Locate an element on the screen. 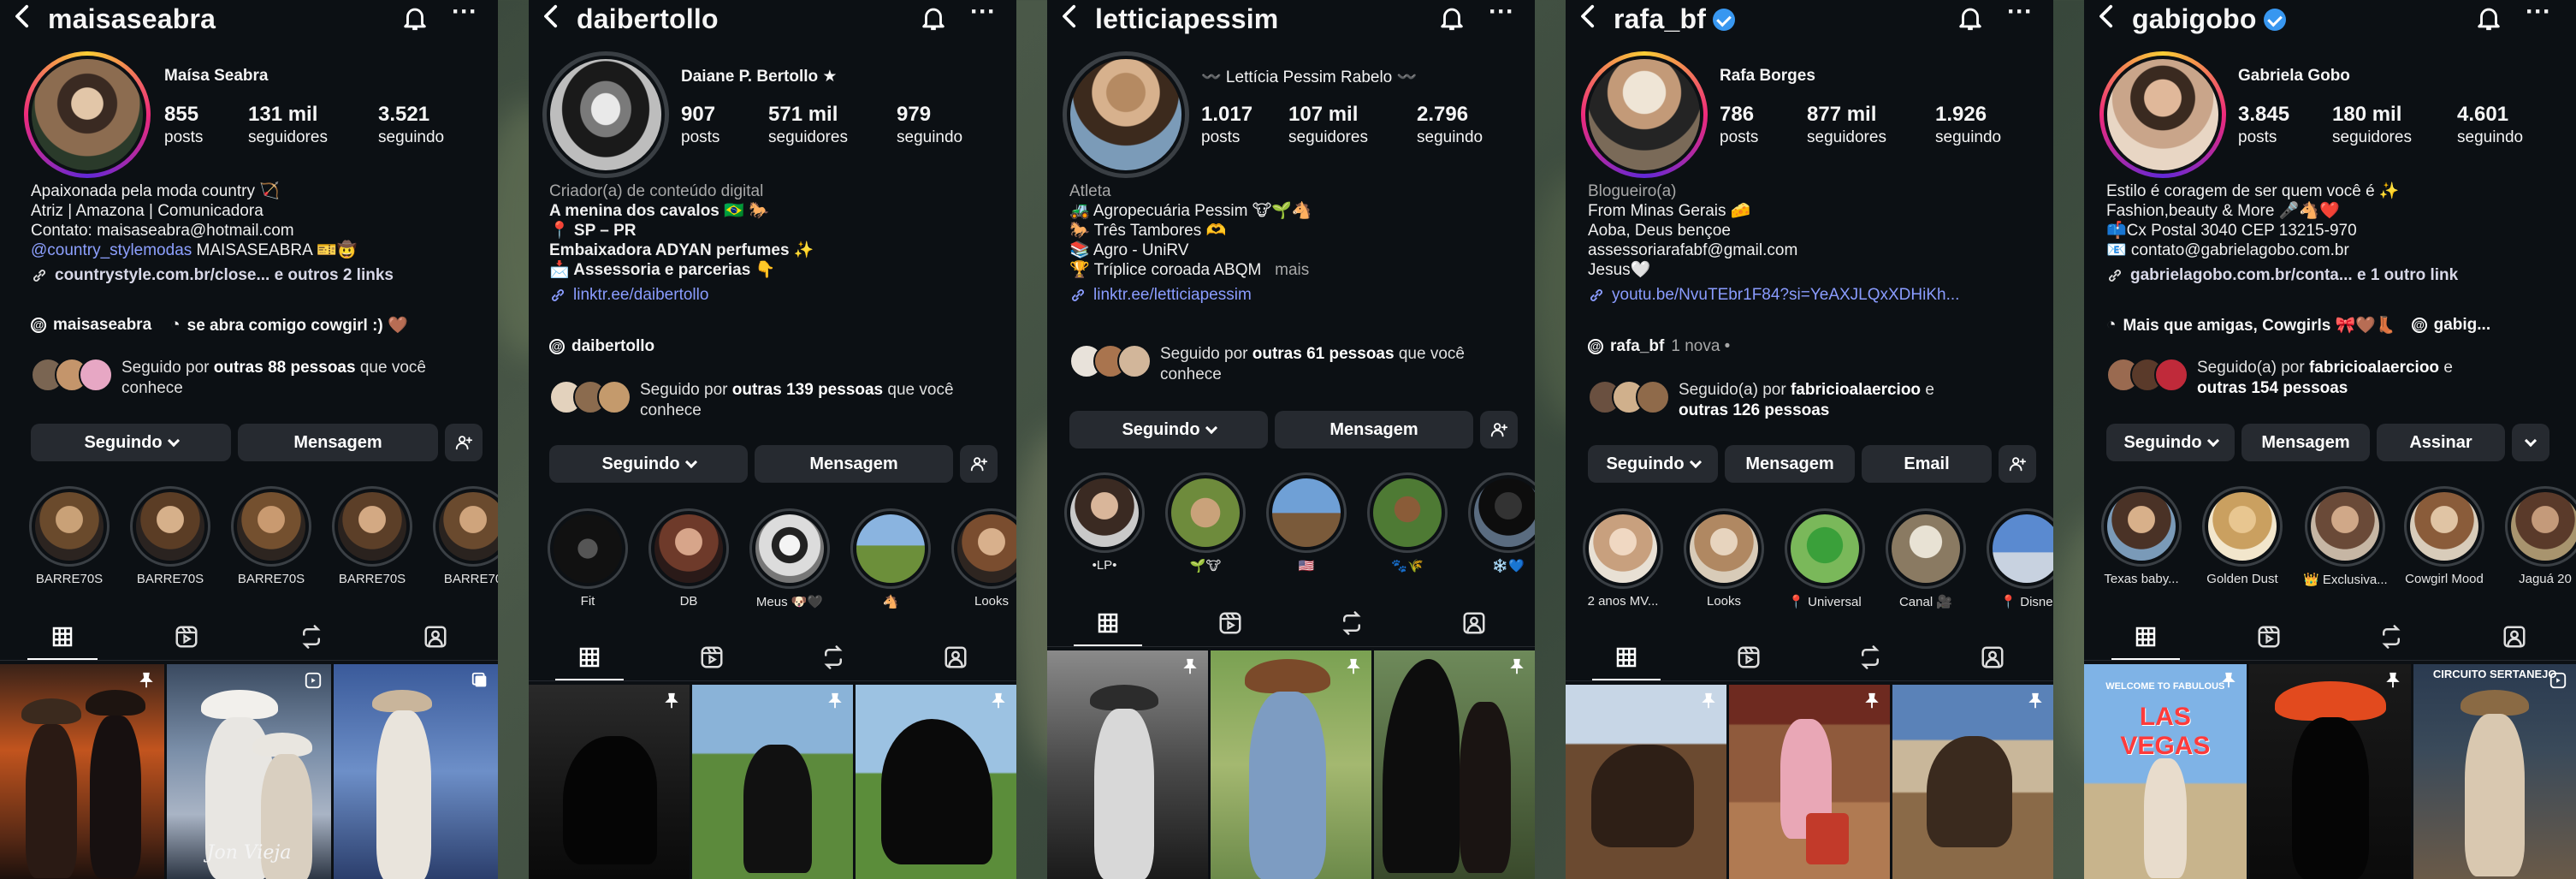 This screenshot has height=879, width=2576. posts-count: 786 posts is located at coordinates (1739, 125).